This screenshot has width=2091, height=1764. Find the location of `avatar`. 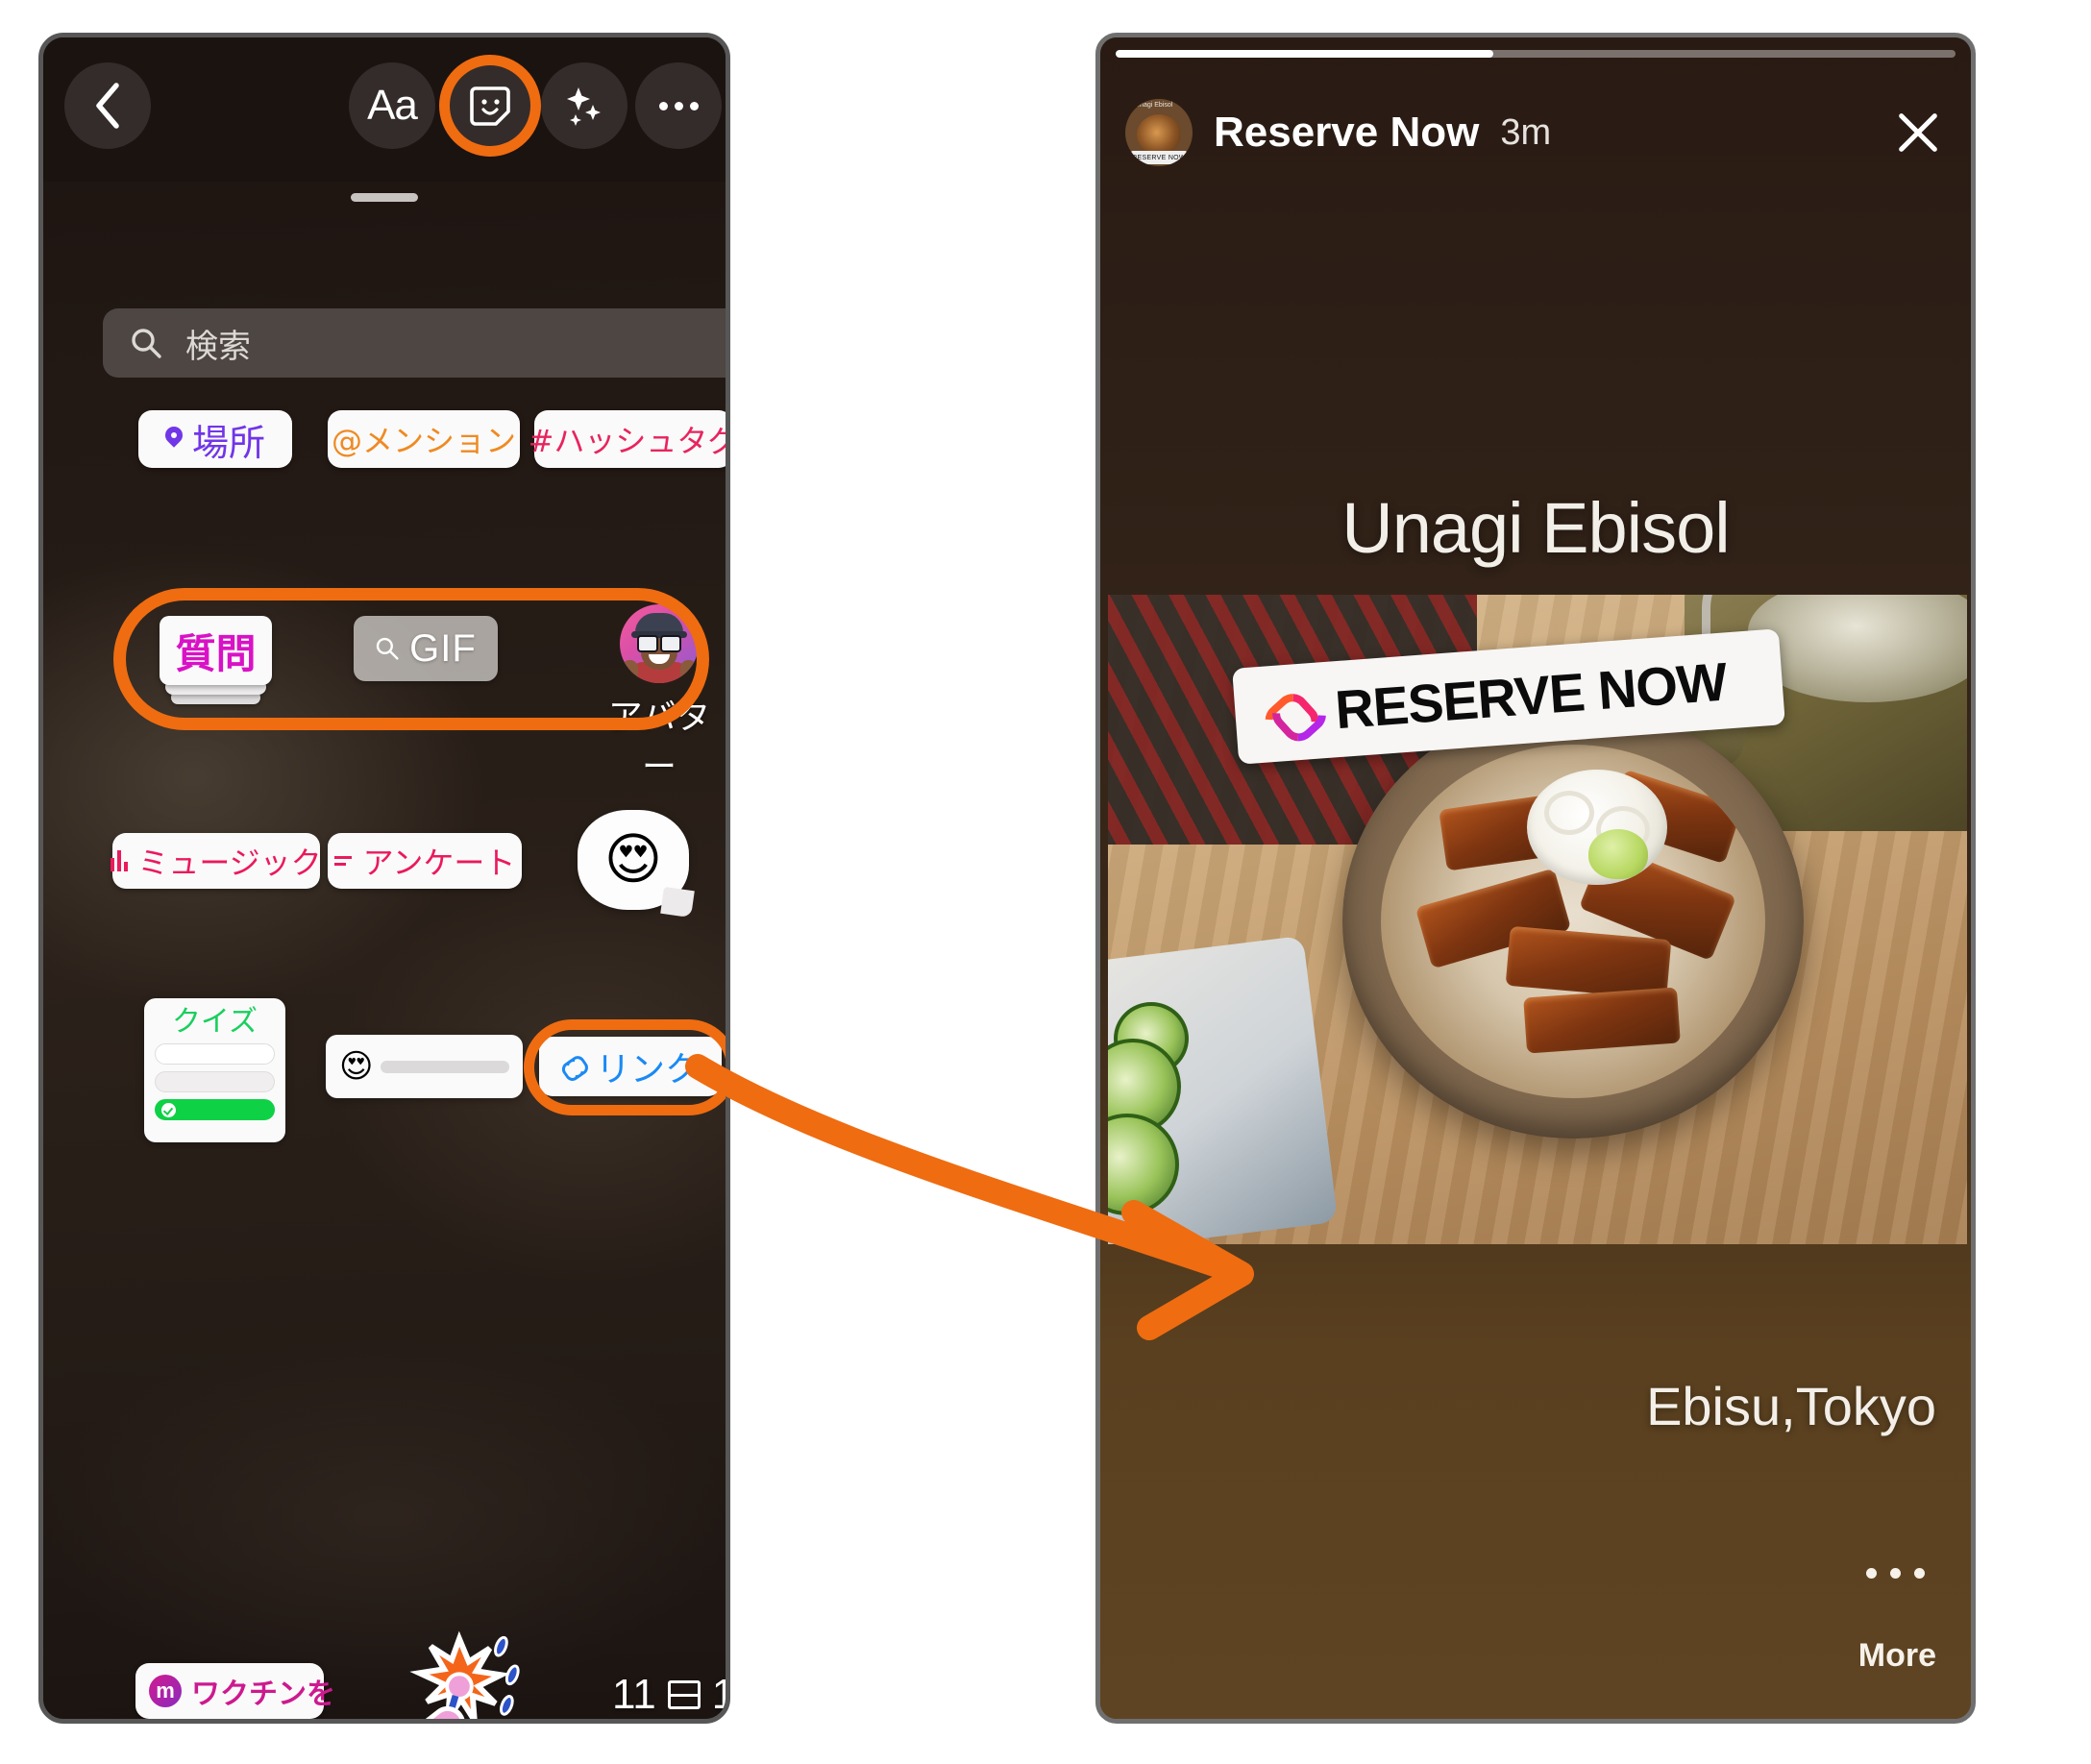

avatar is located at coordinates (660, 644).